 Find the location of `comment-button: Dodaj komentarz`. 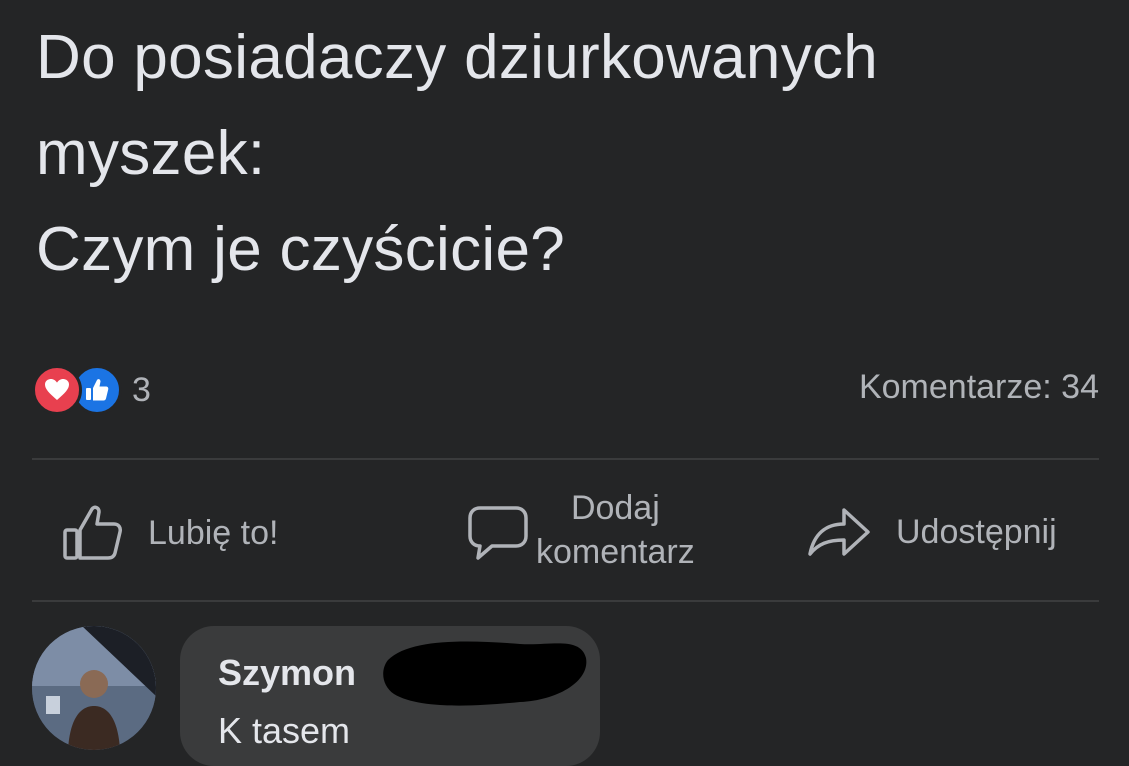

comment-button: Dodaj komentarz is located at coordinates (580, 530).